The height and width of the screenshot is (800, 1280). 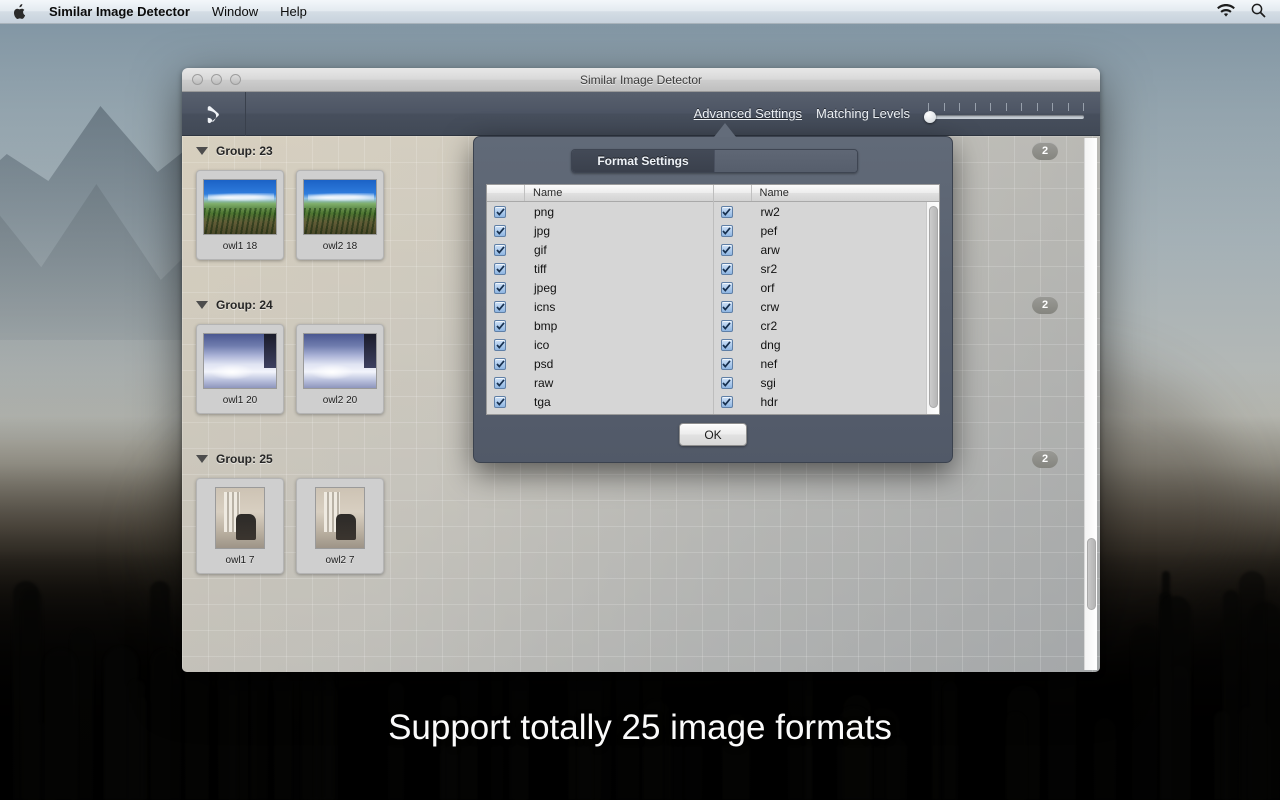 I want to click on format-row: tiff, so click(x=600, y=268).